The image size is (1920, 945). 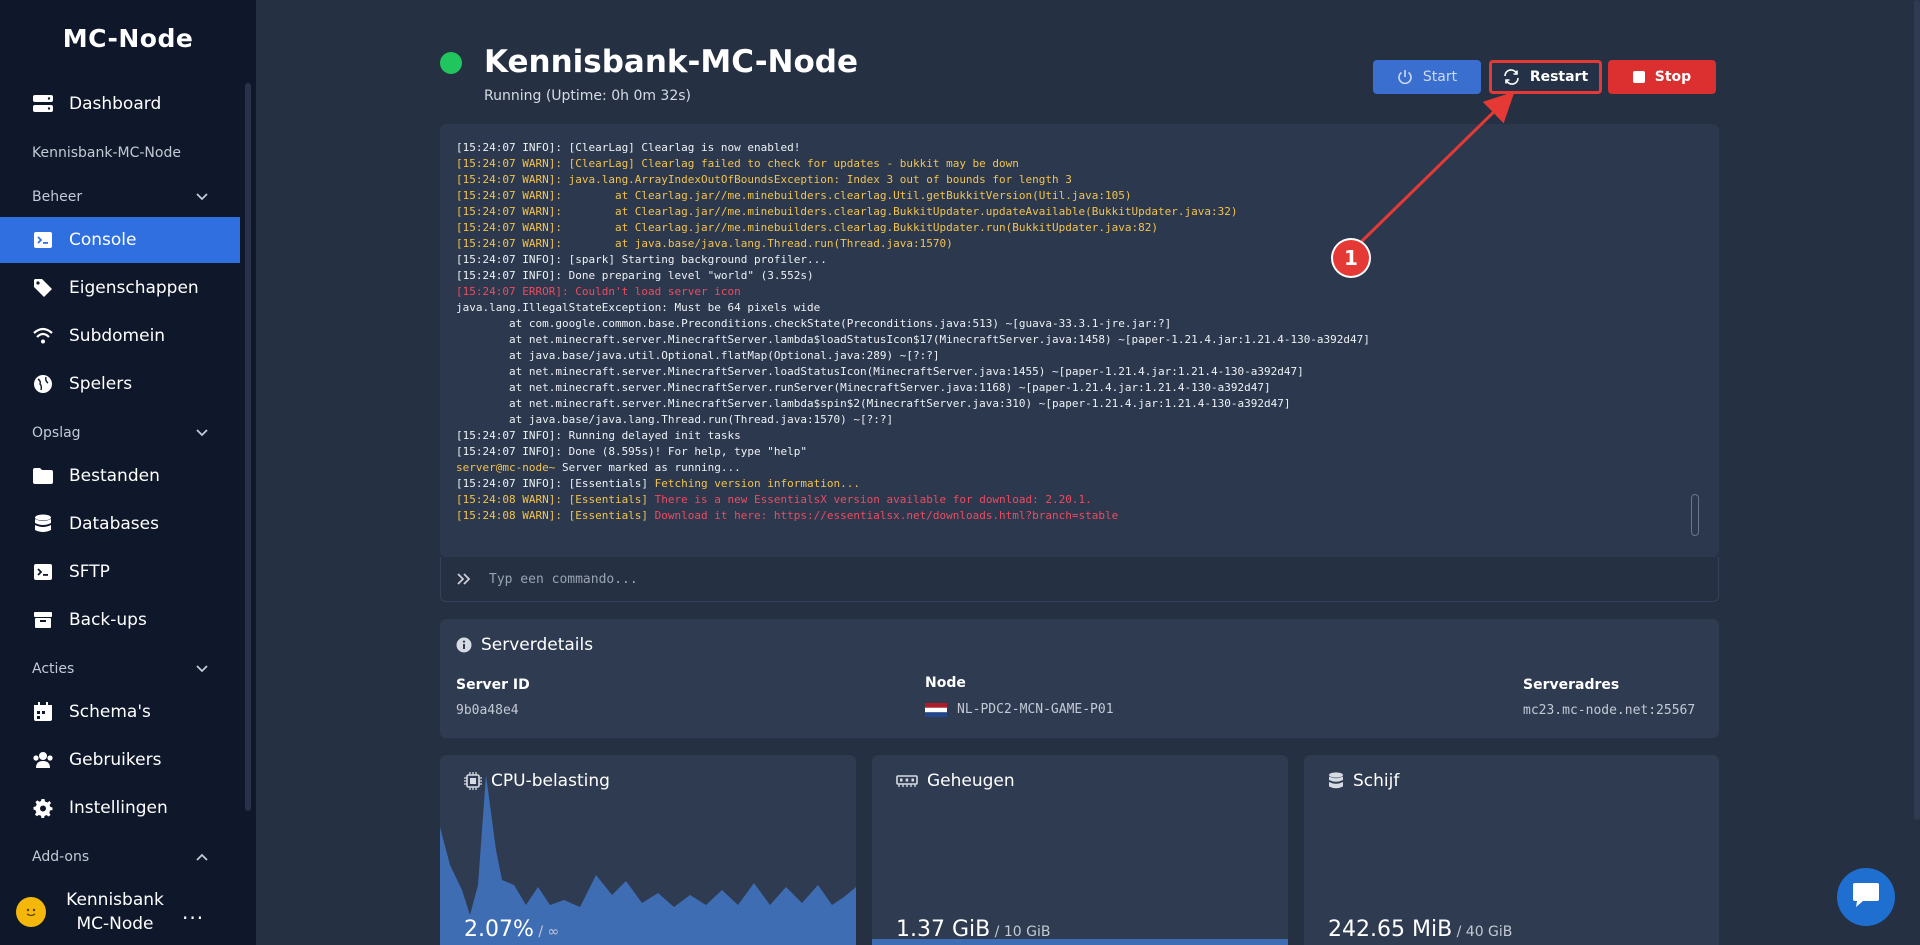 I want to click on disk-usage: 242.65 MiB, so click(x=1390, y=929).